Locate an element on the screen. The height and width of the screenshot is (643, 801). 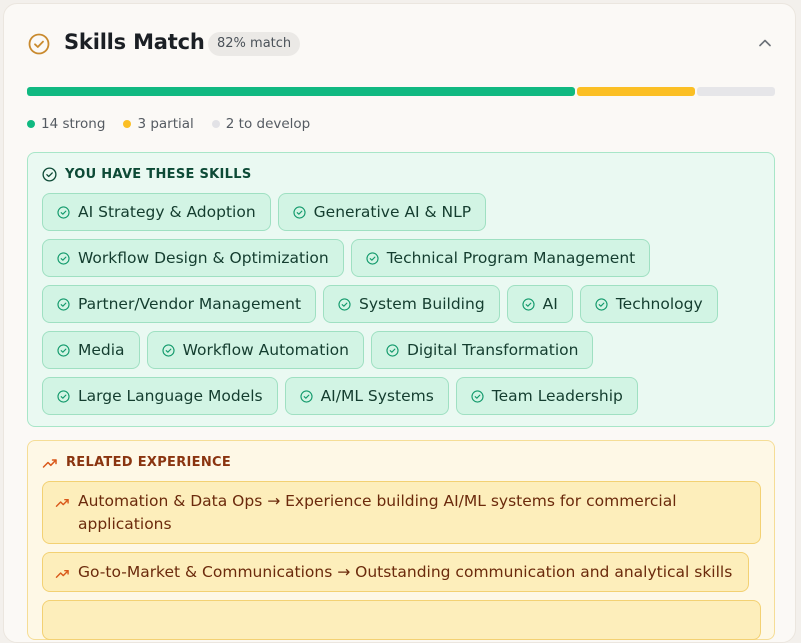
skill-chip: Media is located at coordinates (91, 350).